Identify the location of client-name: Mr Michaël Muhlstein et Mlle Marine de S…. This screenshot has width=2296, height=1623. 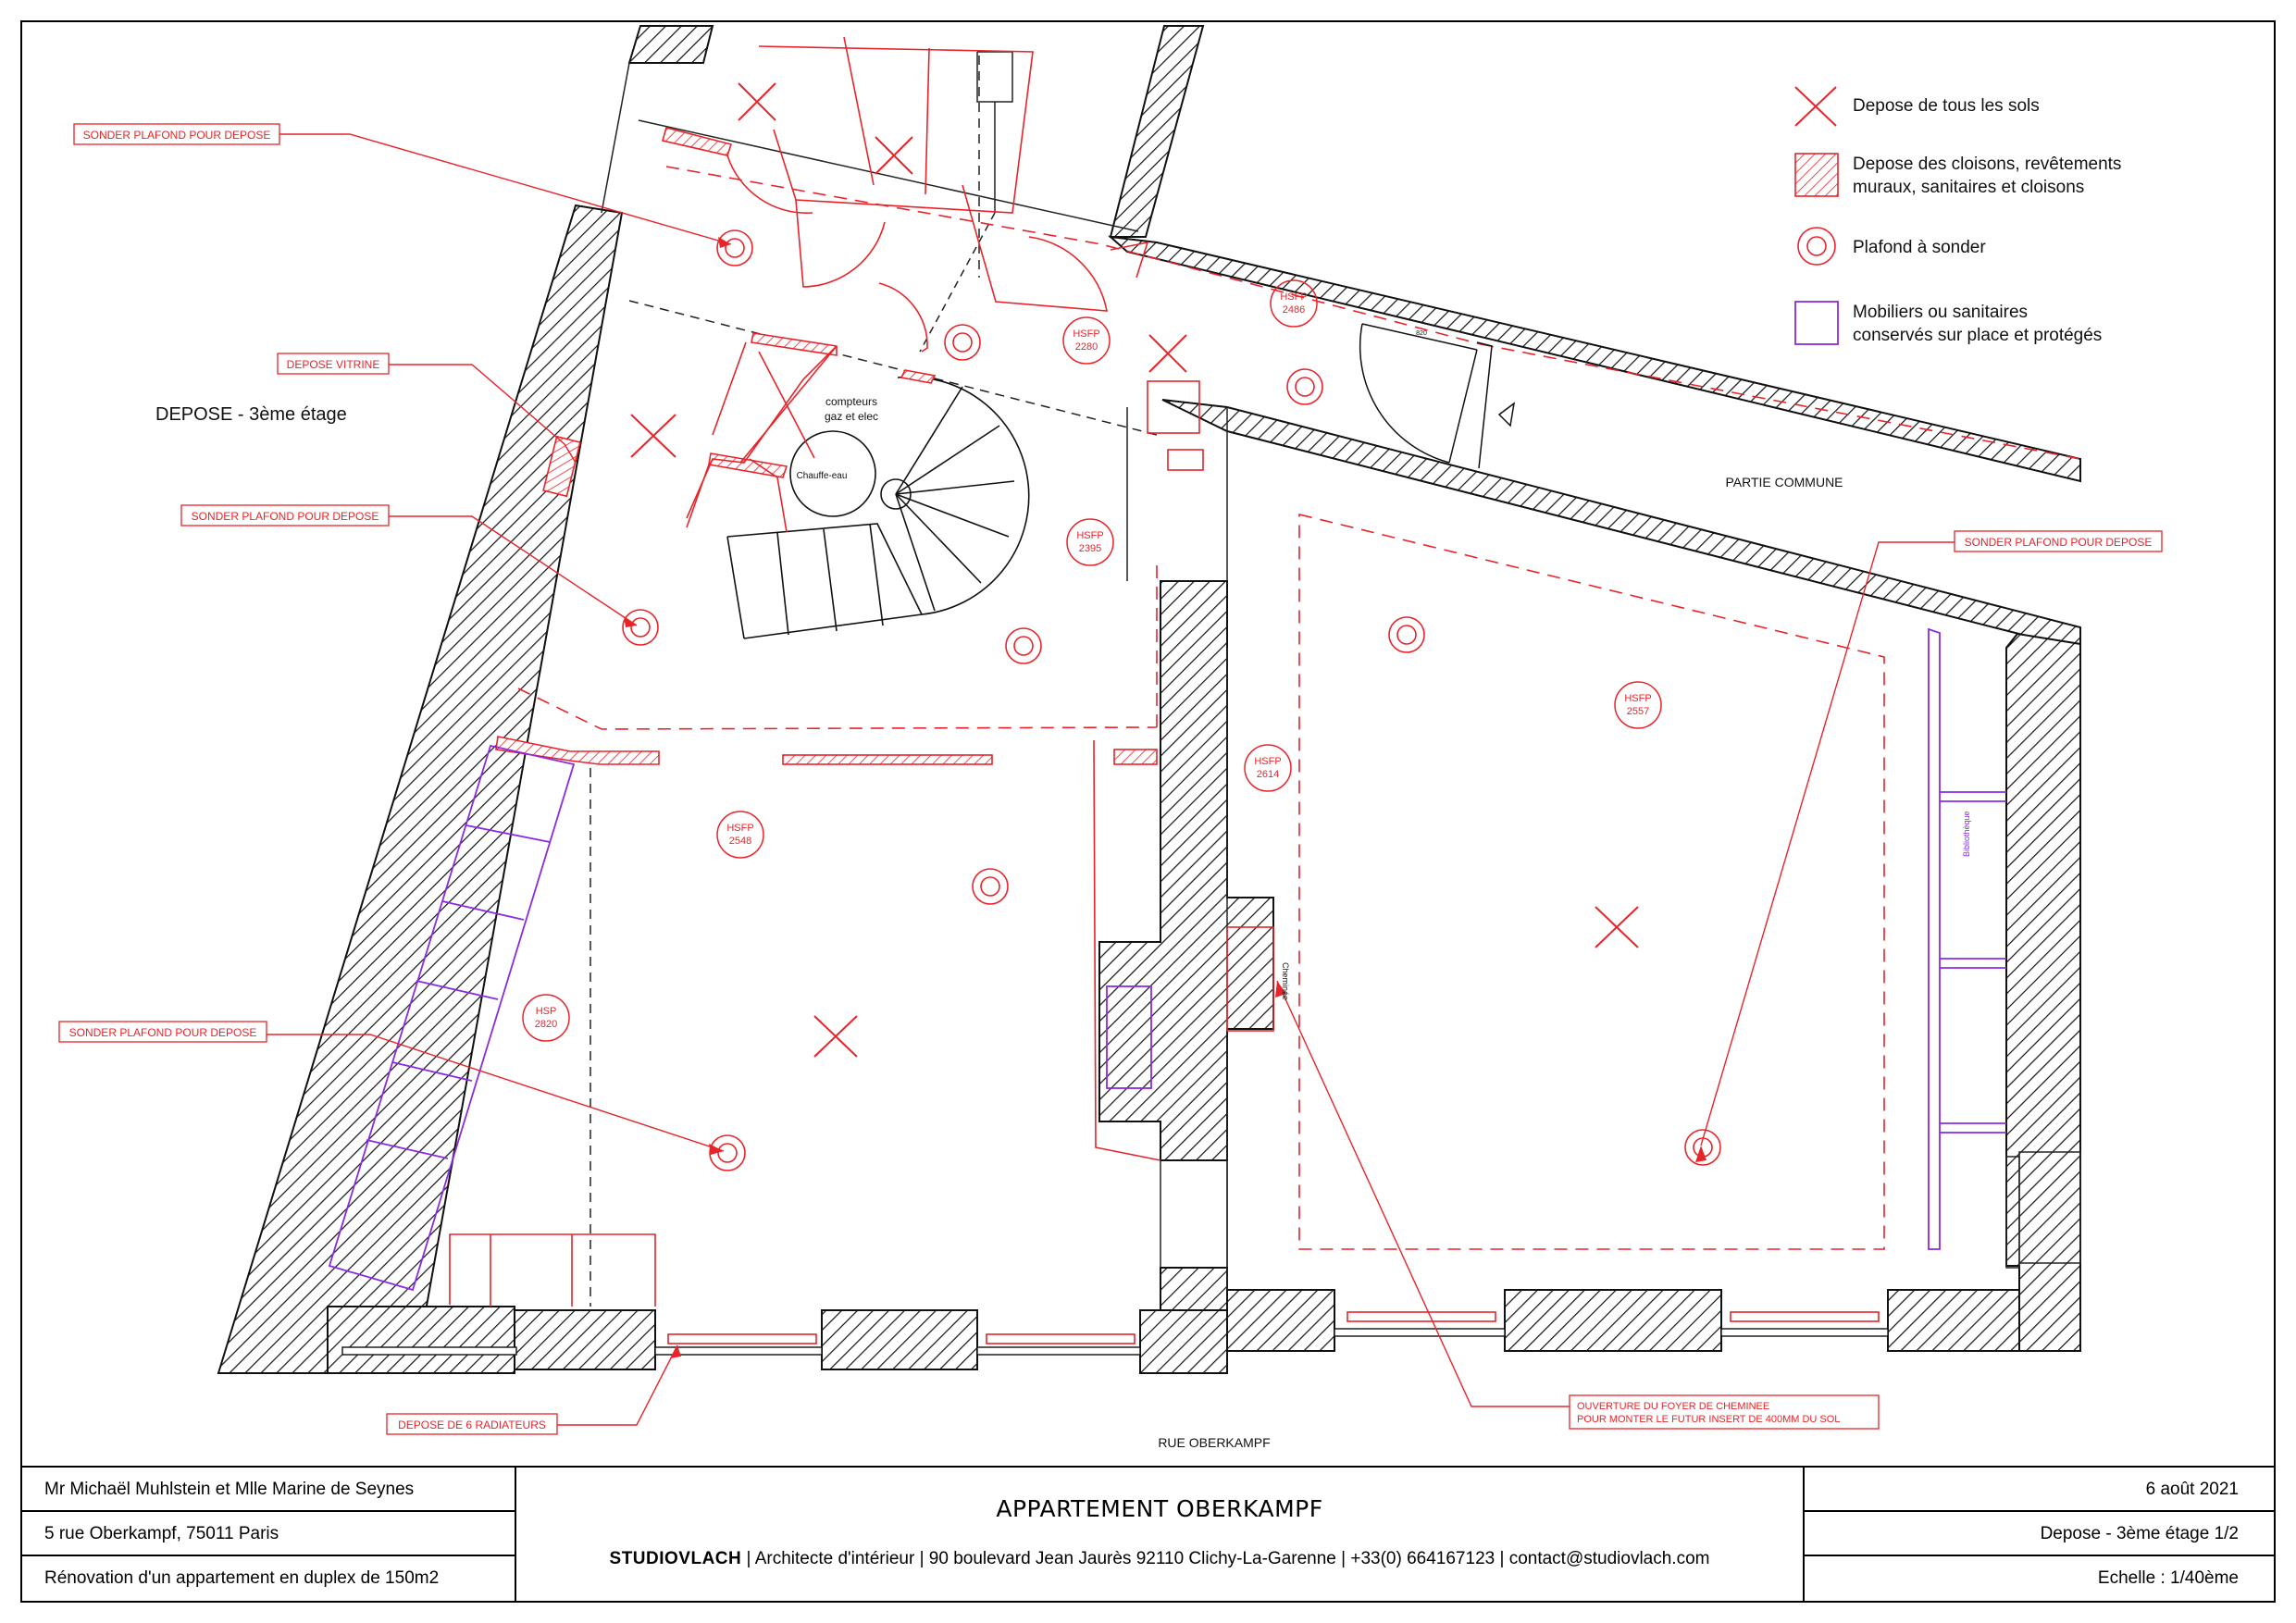
(268, 1490).